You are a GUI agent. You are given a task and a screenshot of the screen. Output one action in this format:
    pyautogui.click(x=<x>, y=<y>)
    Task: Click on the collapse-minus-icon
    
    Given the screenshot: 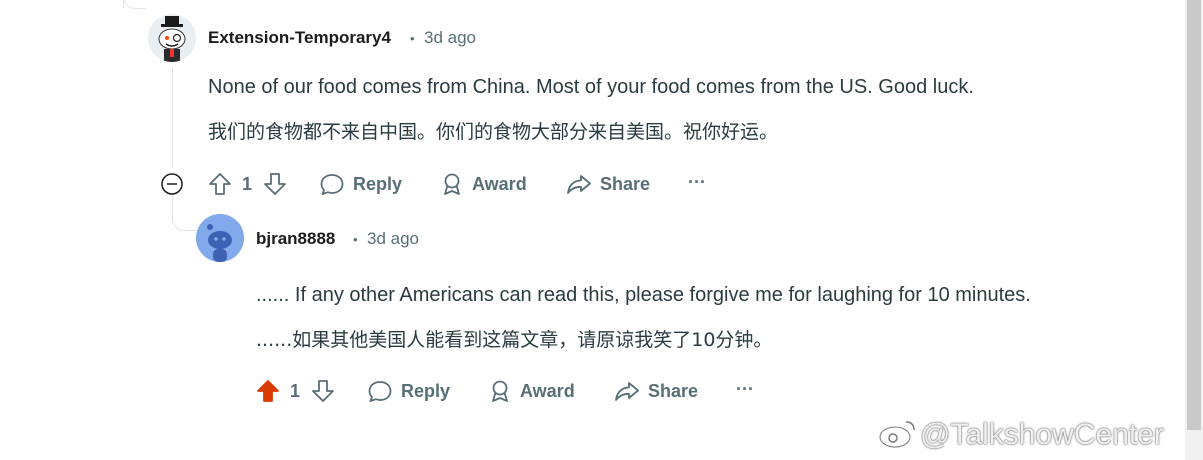 What is the action you would take?
    pyautogui.click(x=172, y=184)
    